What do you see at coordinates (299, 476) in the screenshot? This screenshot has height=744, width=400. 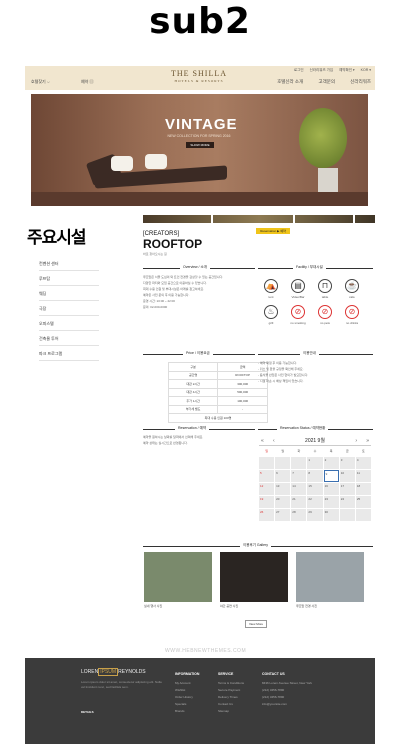 I see `calendar-day: 7` at bounding box center [299, 476].